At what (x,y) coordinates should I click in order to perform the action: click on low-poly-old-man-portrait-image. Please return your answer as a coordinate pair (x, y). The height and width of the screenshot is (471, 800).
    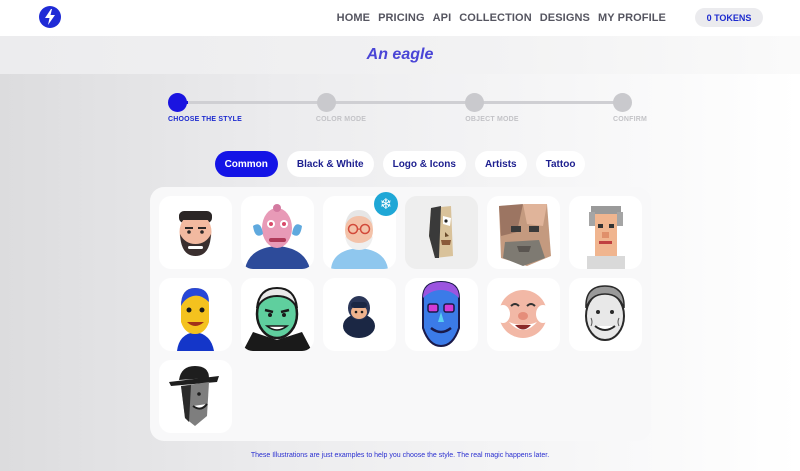
    Looking at the image, I should click on (525, 235).